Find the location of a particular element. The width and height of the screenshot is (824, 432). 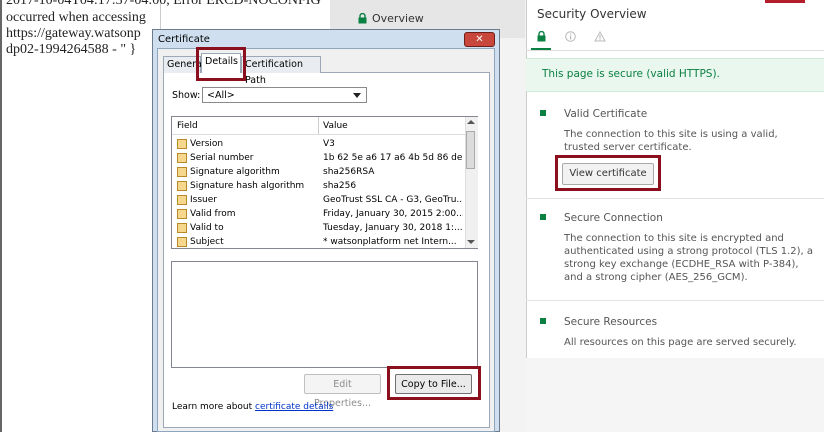

show-dropdown: <All> is located at coordinates (284, 95).